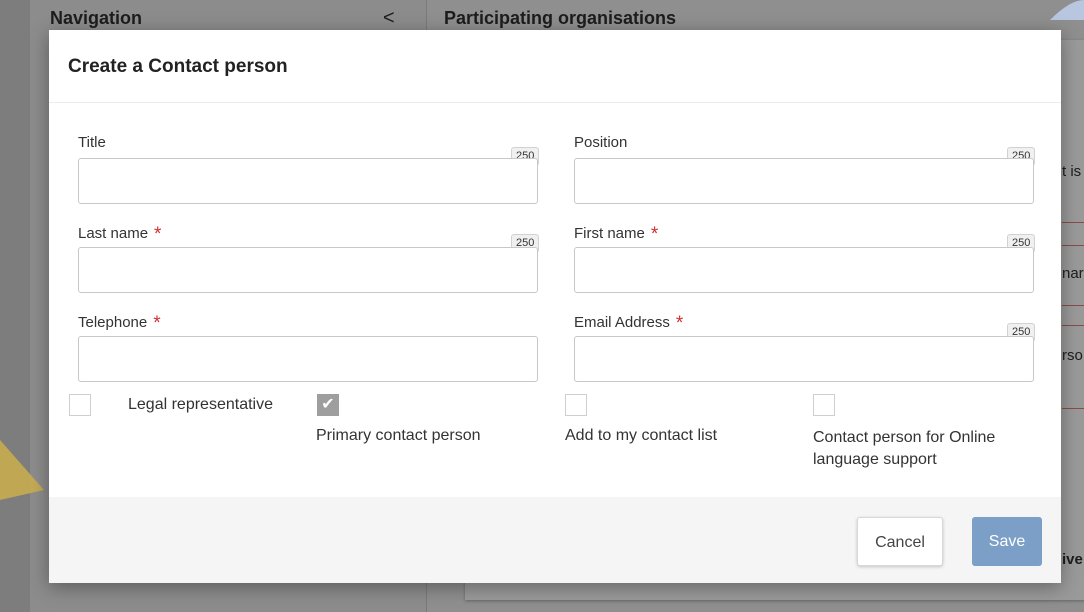  I want to click on primary-contact-label: Primary contact person, so click(398, 435).